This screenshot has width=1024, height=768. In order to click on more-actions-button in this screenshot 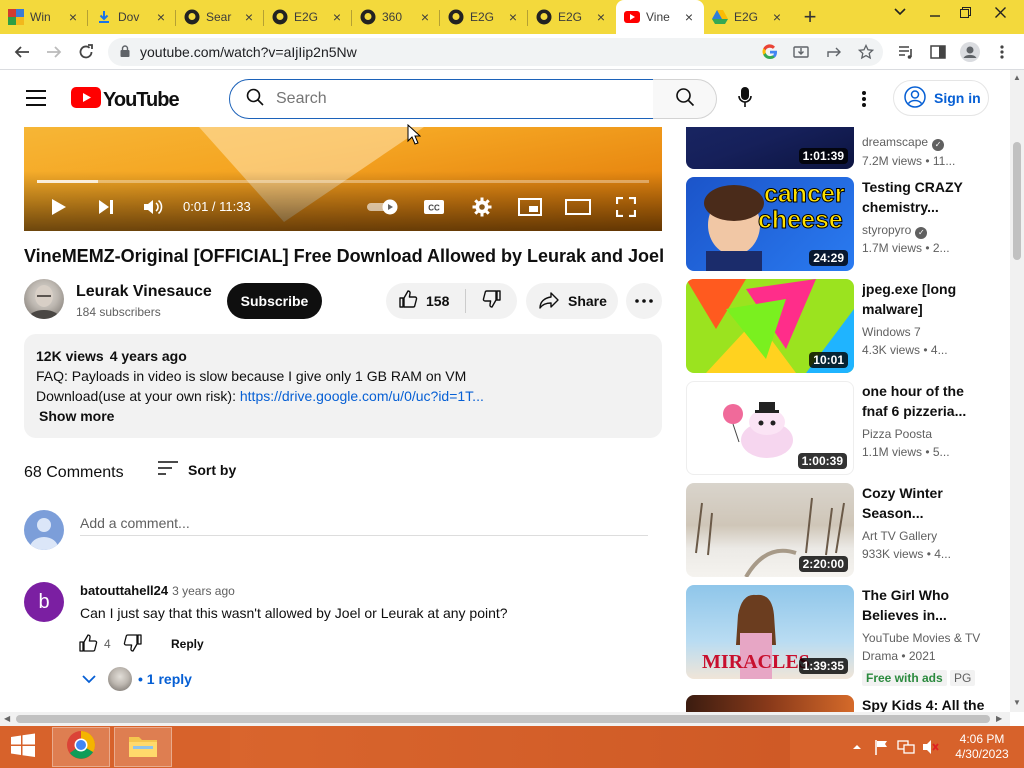, I will do `click(644, 301)`.